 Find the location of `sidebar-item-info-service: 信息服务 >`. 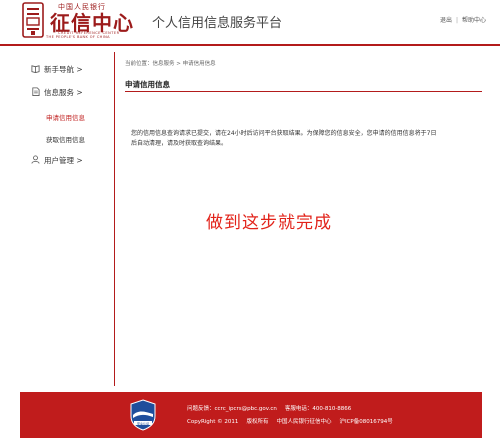

sidebar-item-info-service: 信息服务 > is located at coordinates (57, 92).